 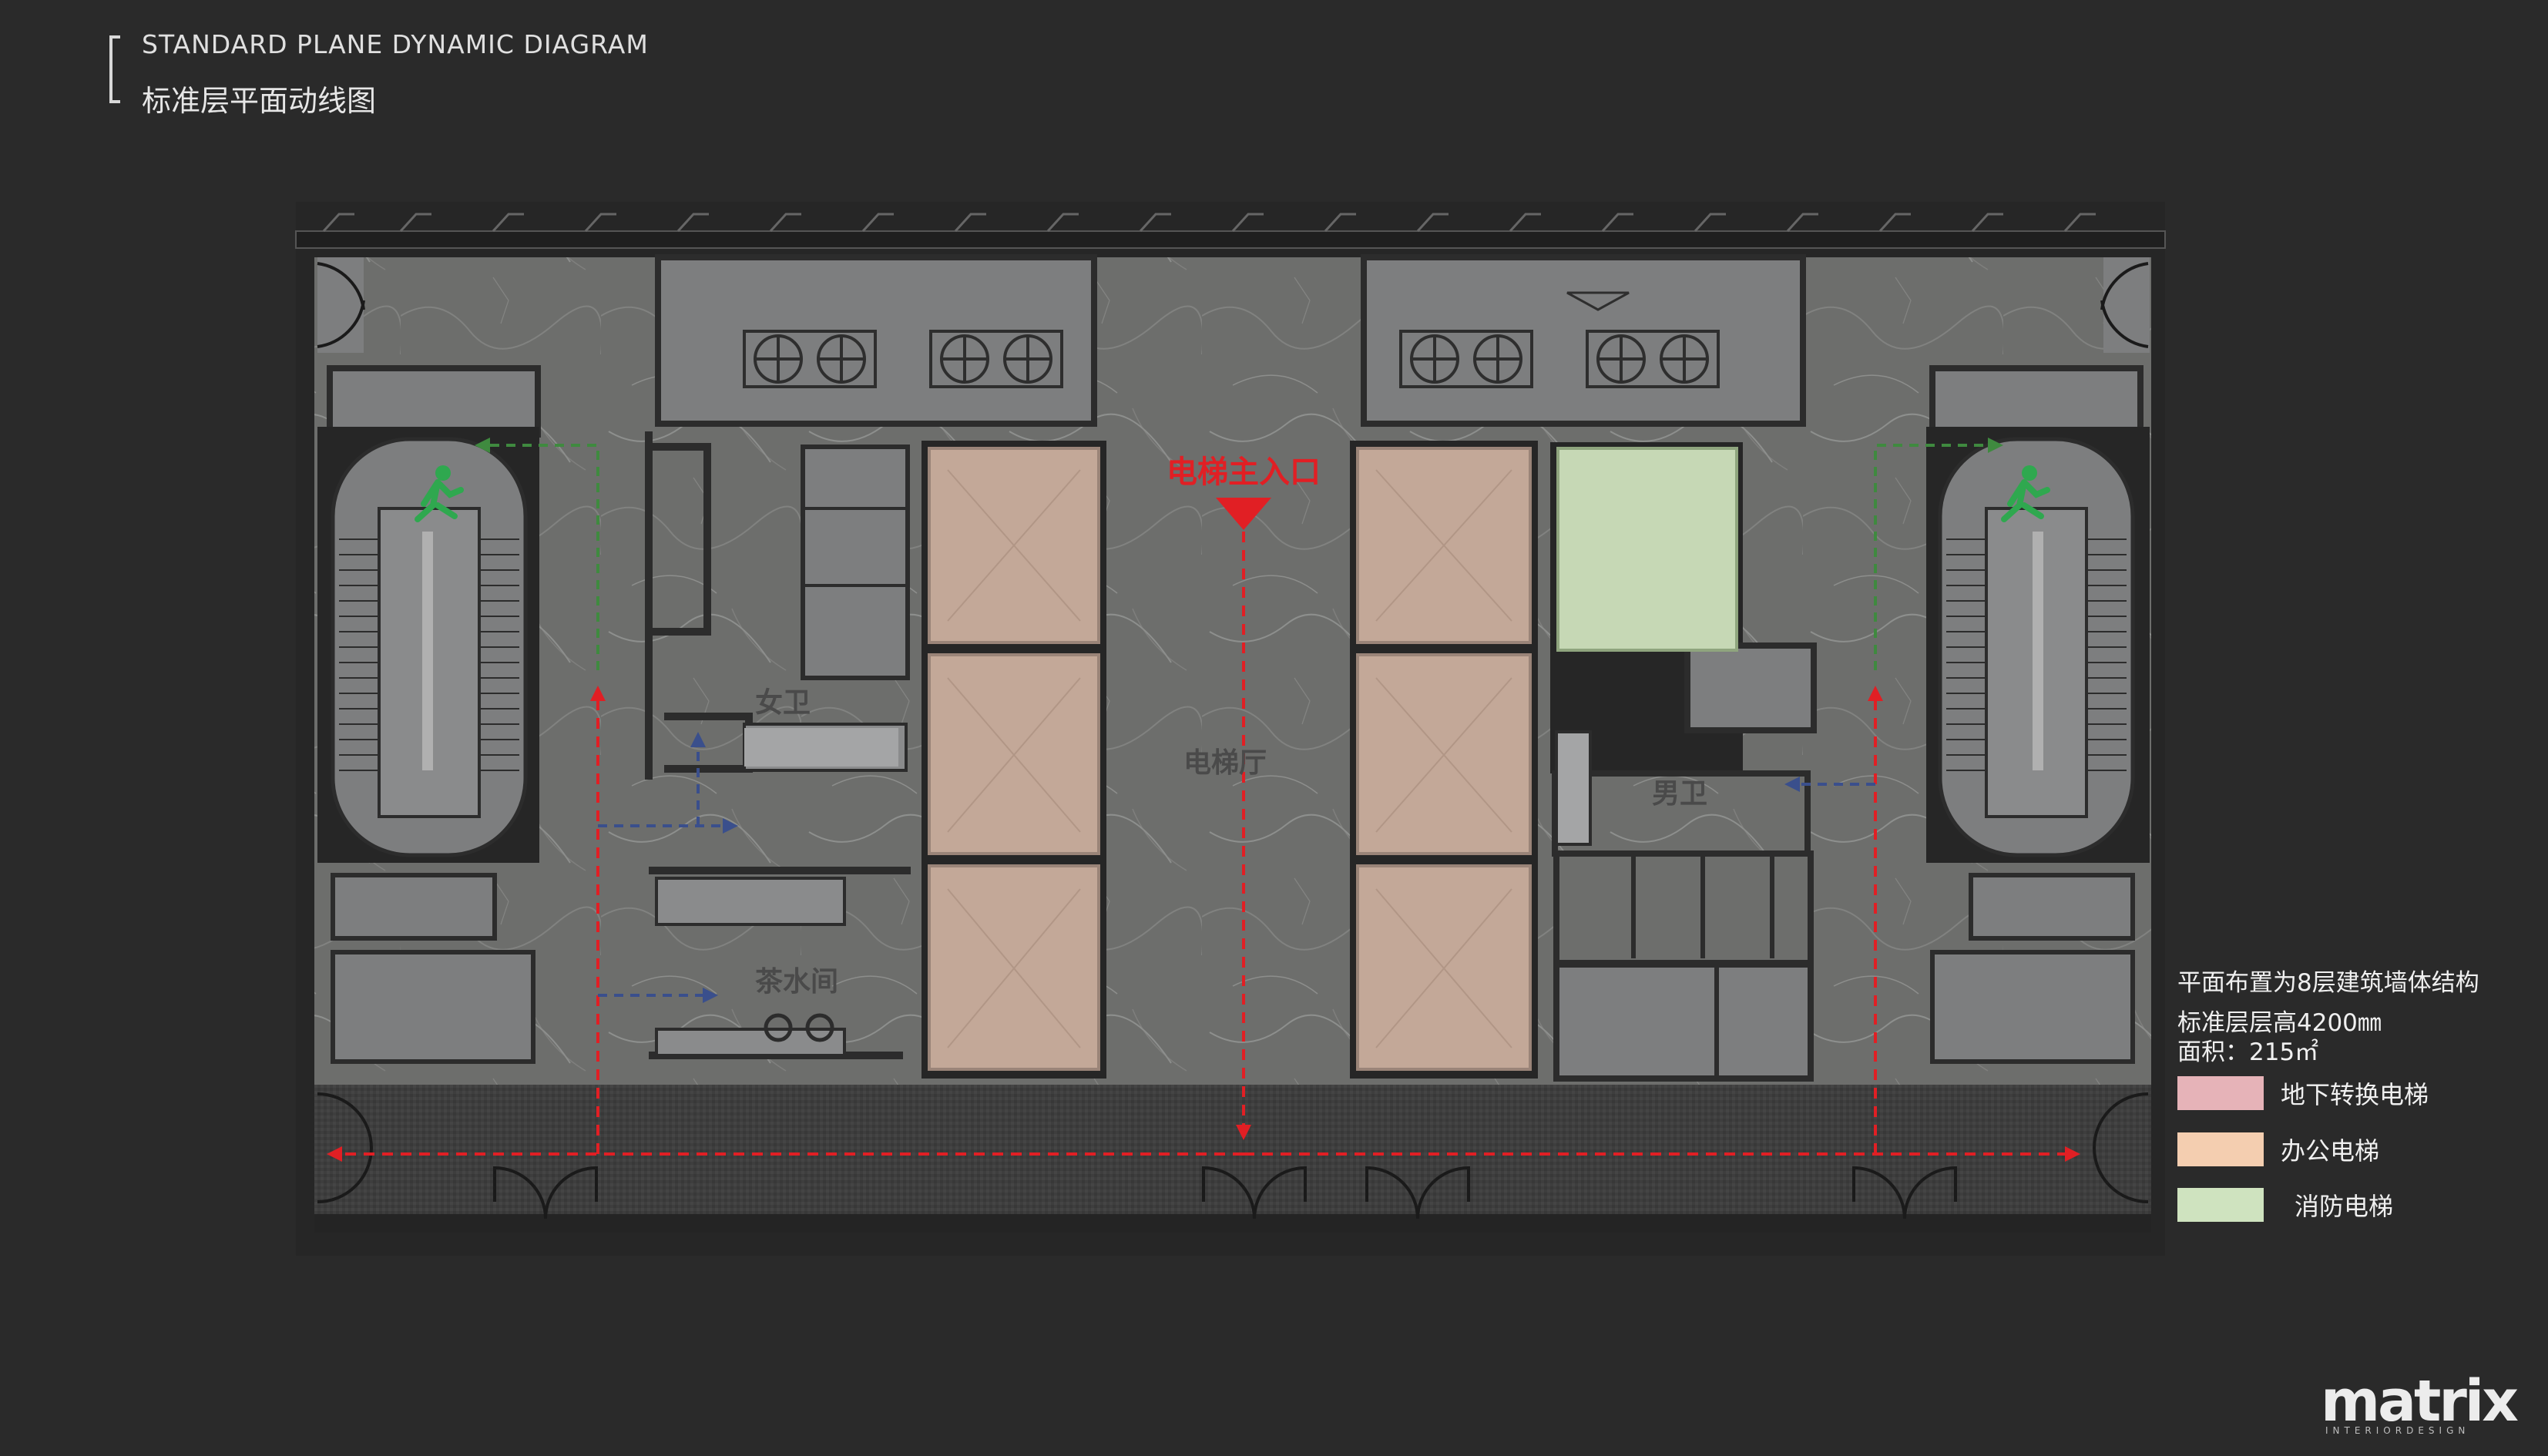 What do you see at coordinates (2355, 1094) in the screenshot?
I see `legend-label-transfer: 地下转换电梯` at bounding box center [2355, 1094].